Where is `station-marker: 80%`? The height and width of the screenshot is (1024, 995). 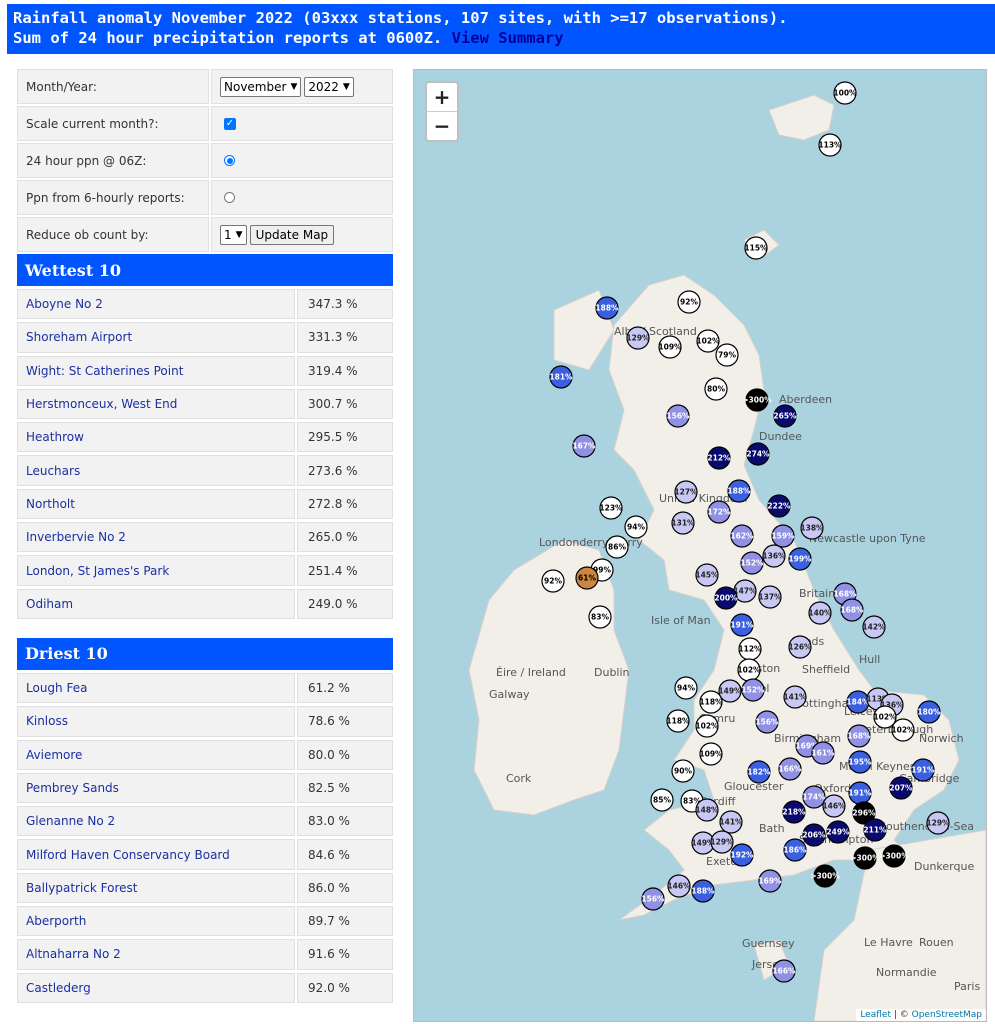 station-marker: 80% is located at coordinates (716, 389).